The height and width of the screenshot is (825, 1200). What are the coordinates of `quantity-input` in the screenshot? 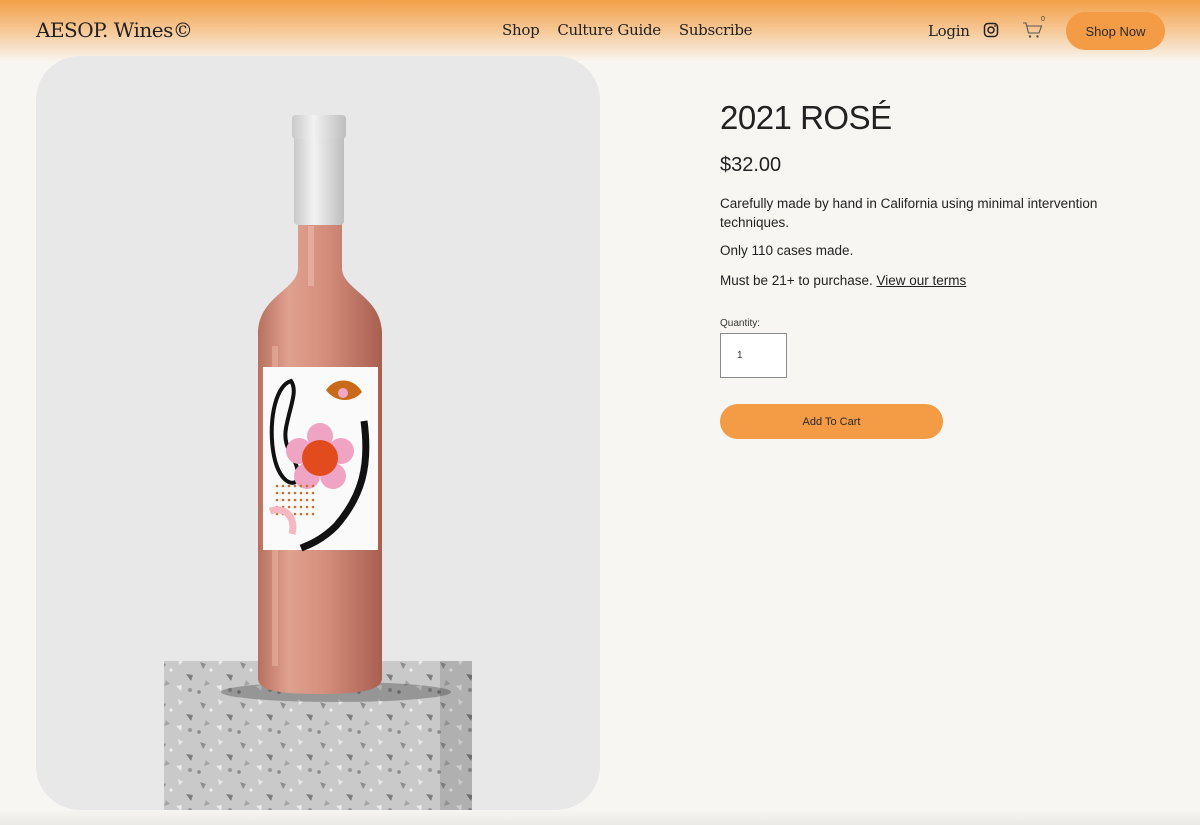 It's located at (753, 355).